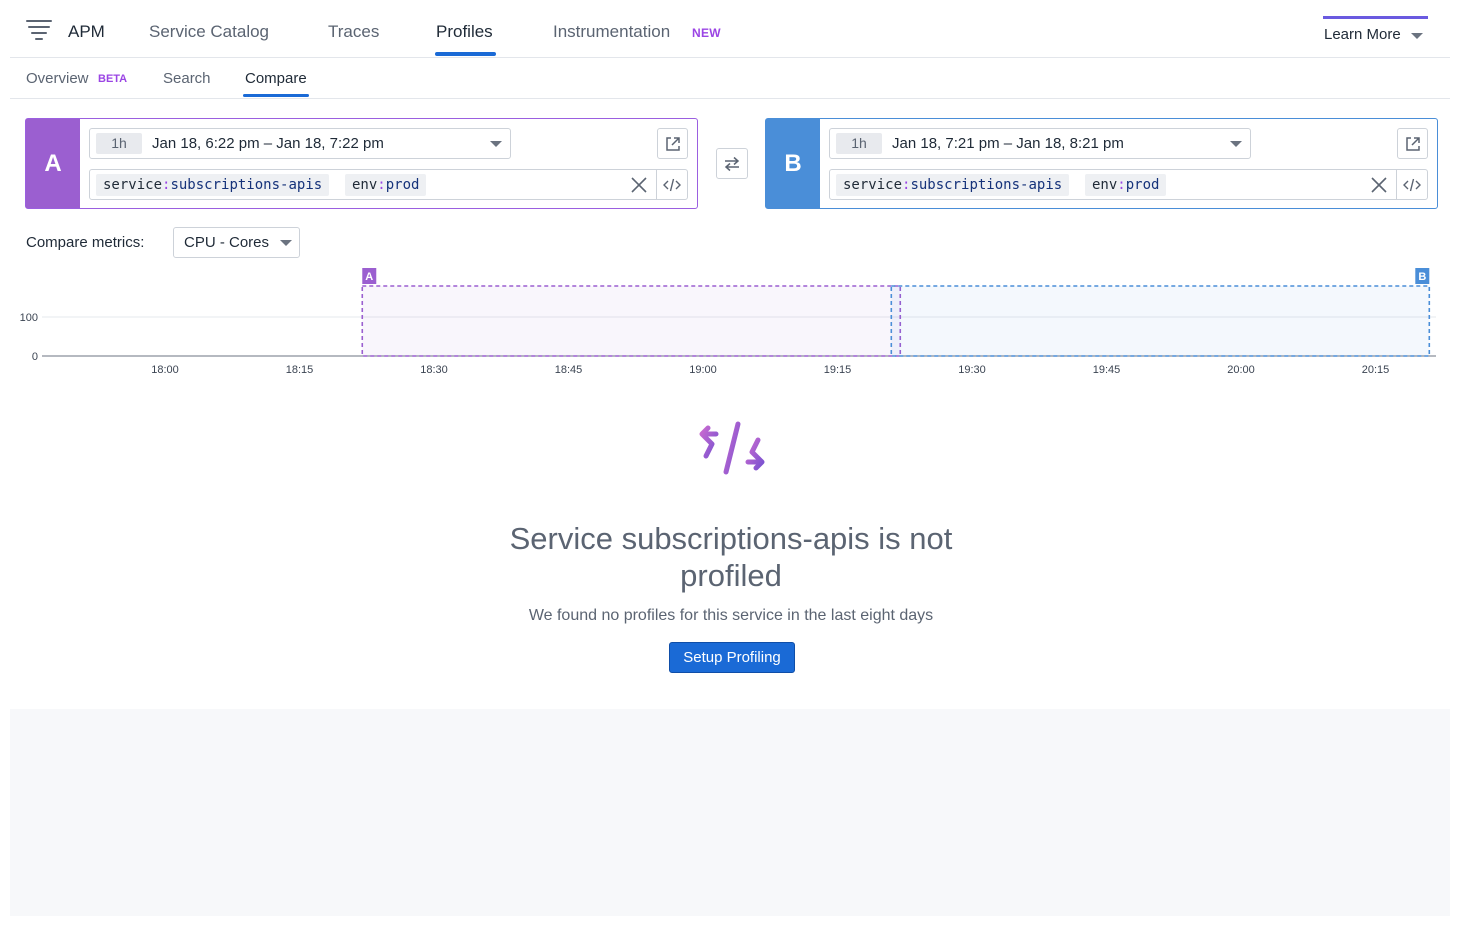 The image size is (1460, 926). I want to click on time-range-select-a: 1h Jan 18, 6:22 pm – Jan 18, 7:22 pm, so click(300, 143).